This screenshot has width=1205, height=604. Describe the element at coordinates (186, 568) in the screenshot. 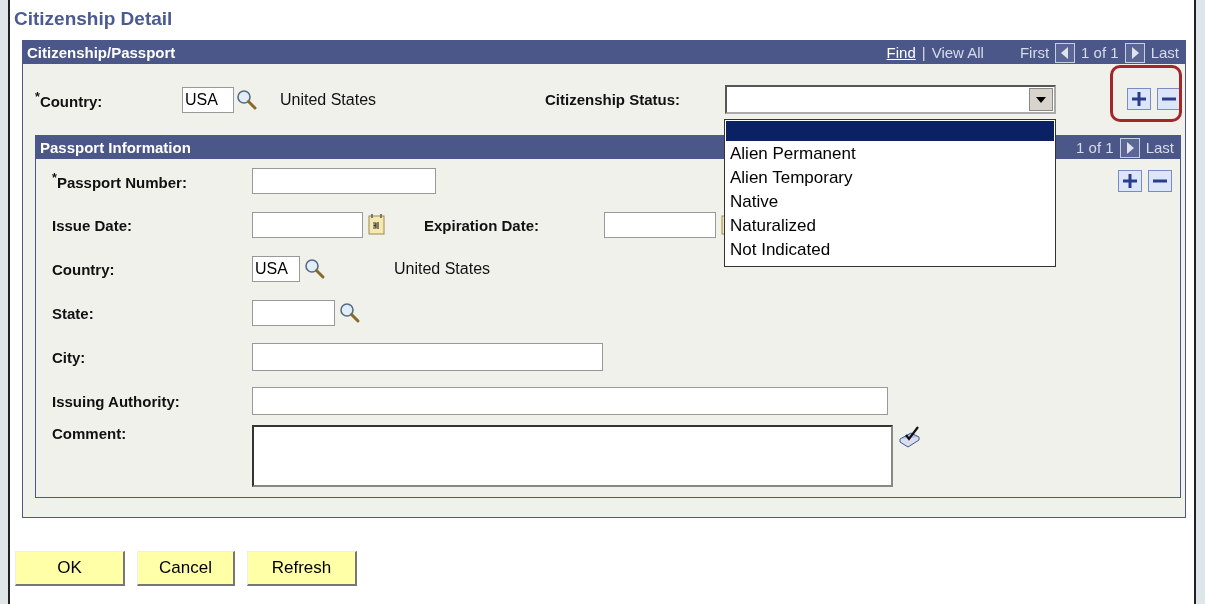

I see `action-button: Cancel` at that location.